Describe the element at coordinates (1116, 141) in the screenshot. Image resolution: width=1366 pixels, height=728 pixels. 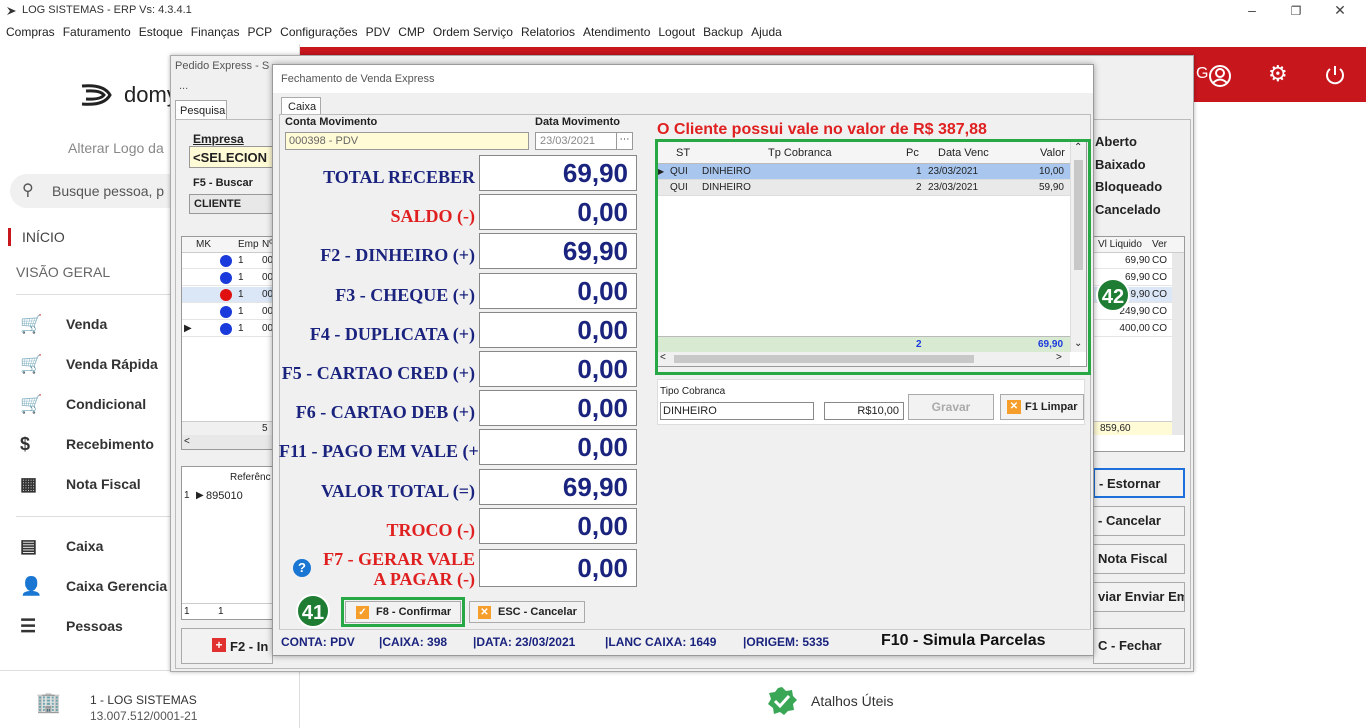
I see `status-filter: Aberto` at that location.